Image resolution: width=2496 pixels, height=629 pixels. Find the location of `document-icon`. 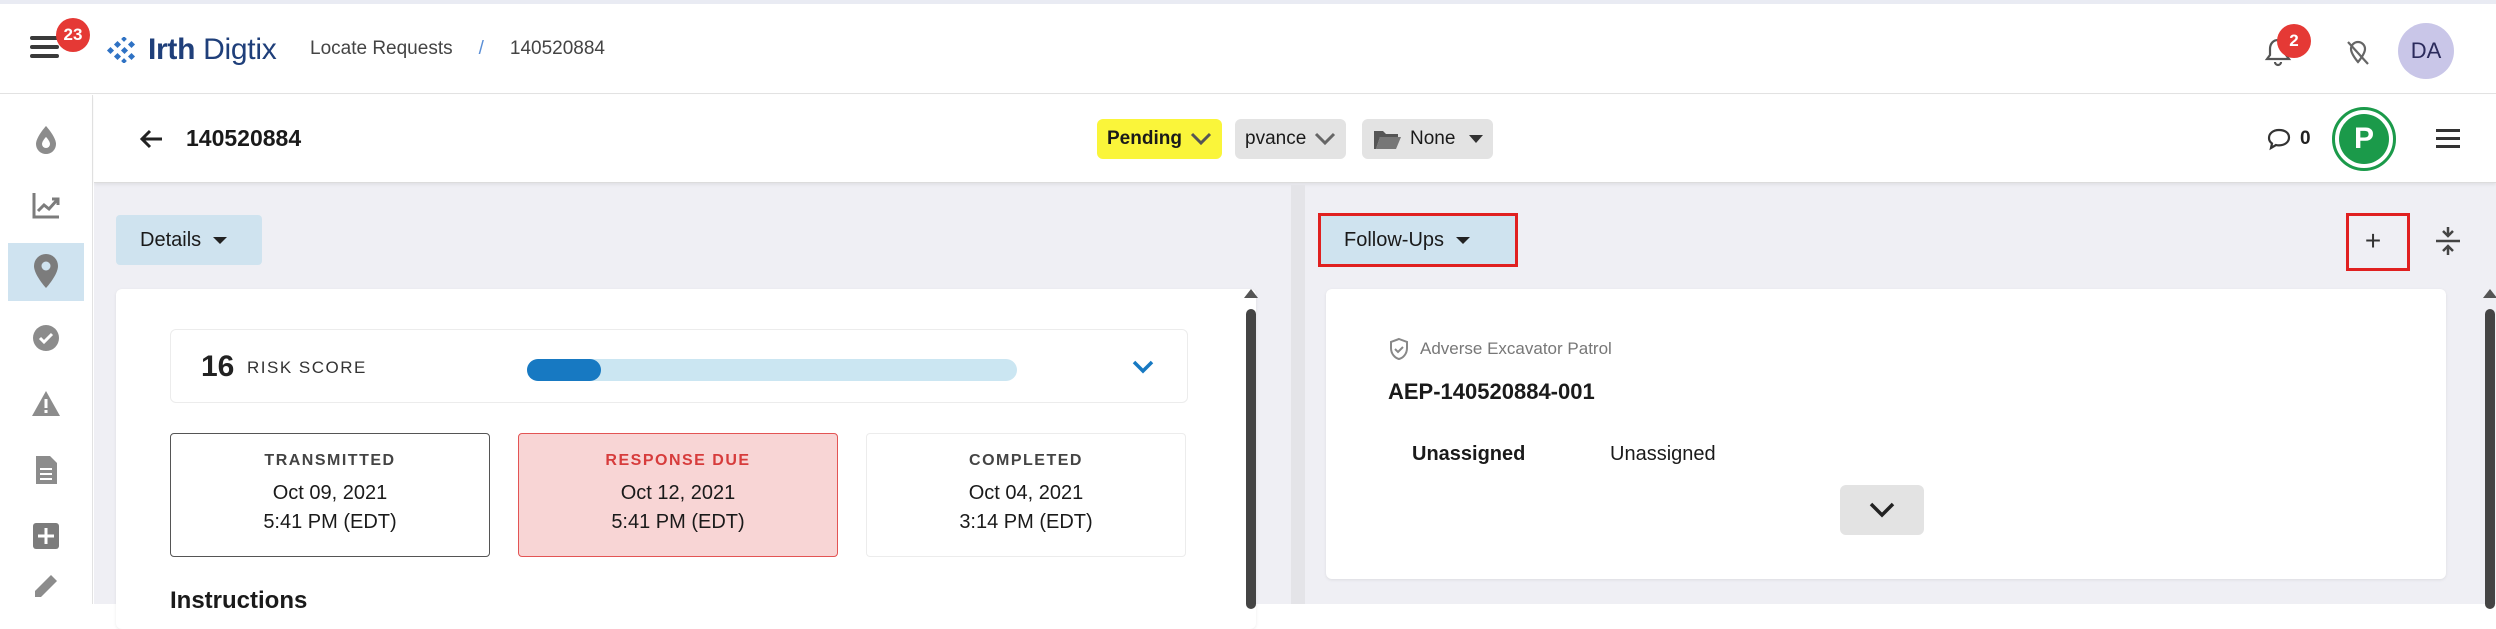

document-icon is located at coordinates (46, 470).